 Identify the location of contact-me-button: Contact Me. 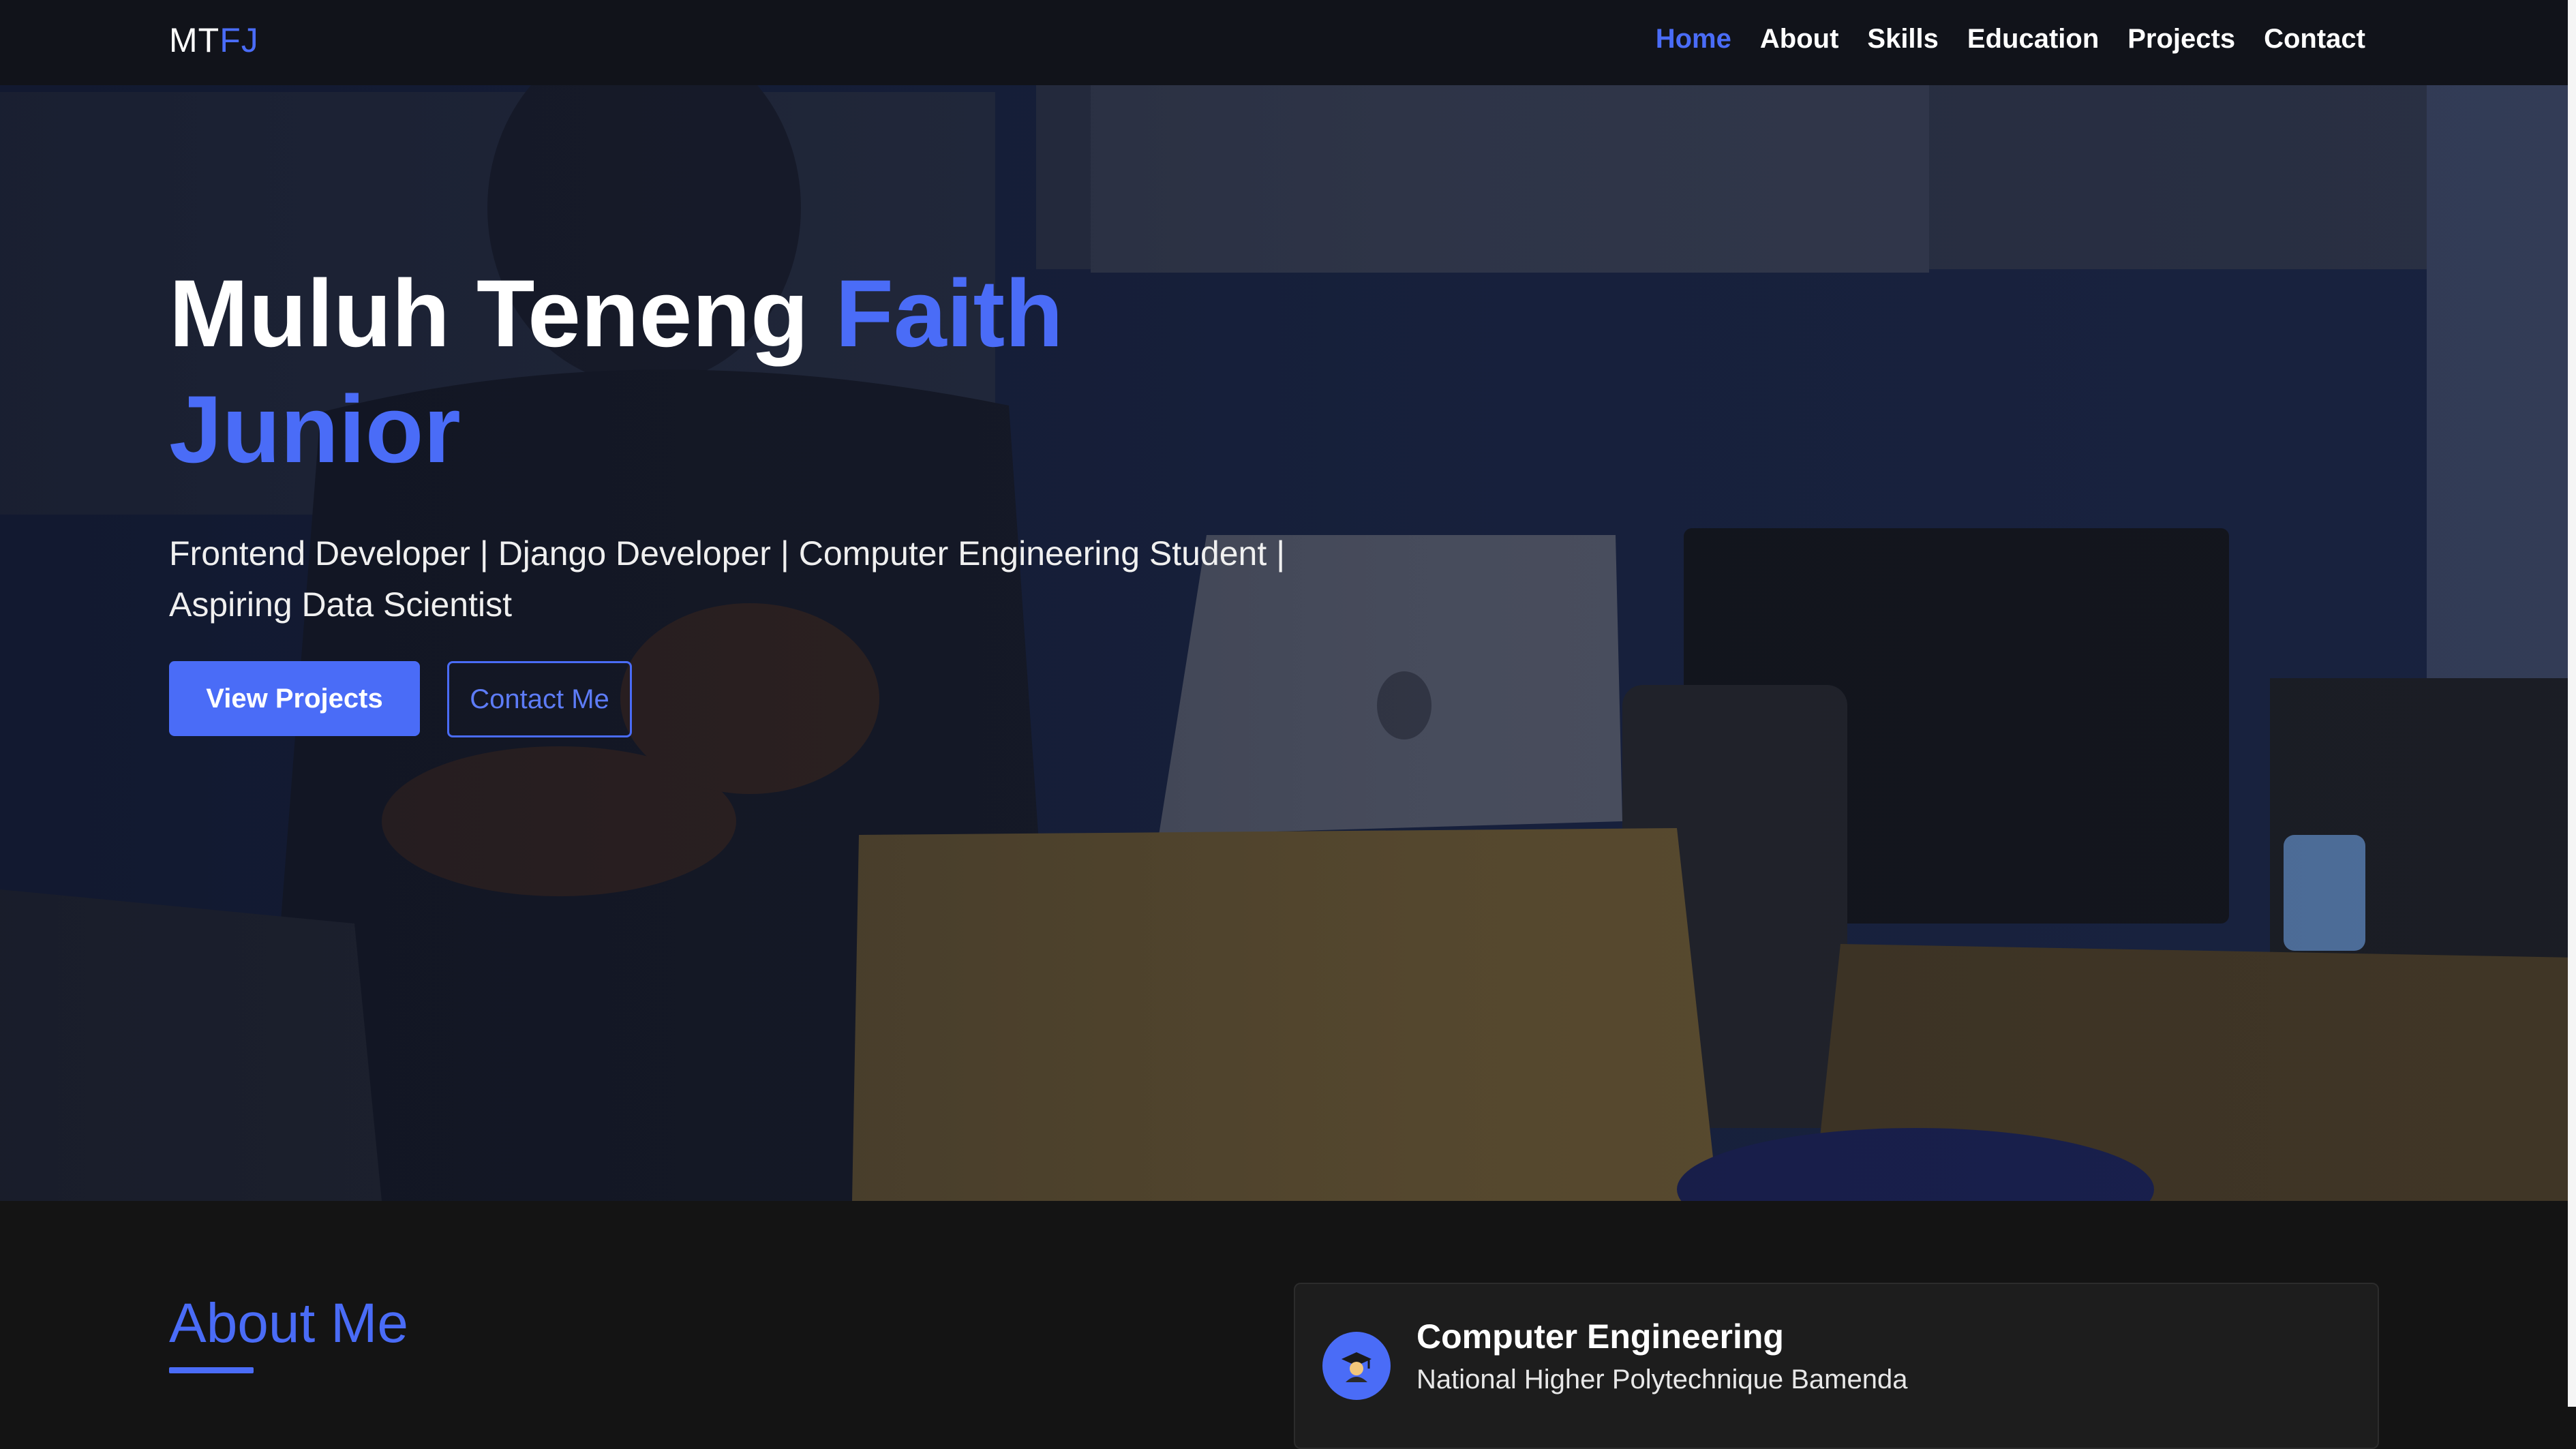
(539, 699).